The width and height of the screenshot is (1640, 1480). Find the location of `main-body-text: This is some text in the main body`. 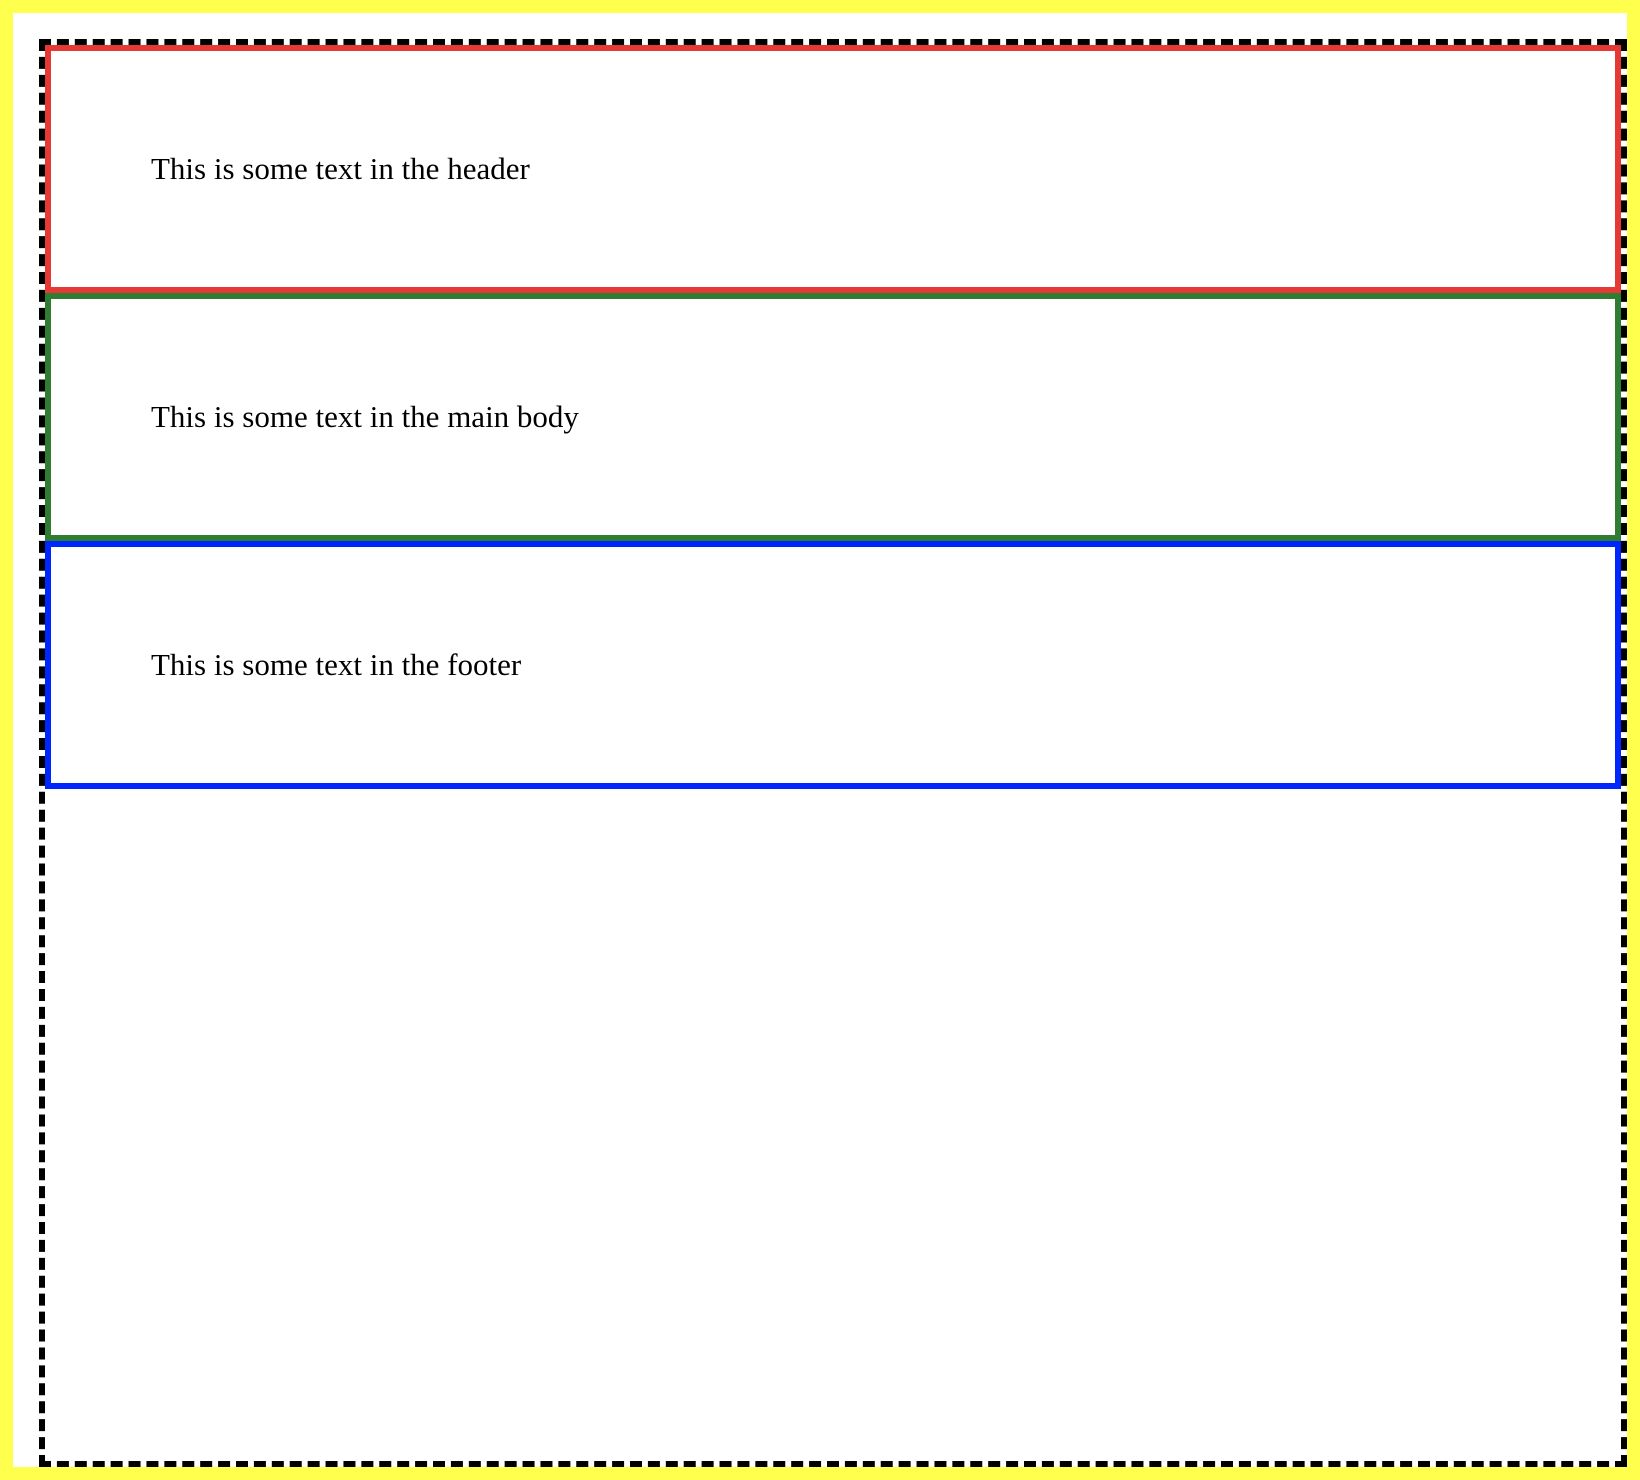

main-body-text: This is some text in the main body is located at coordinates (365, 416).